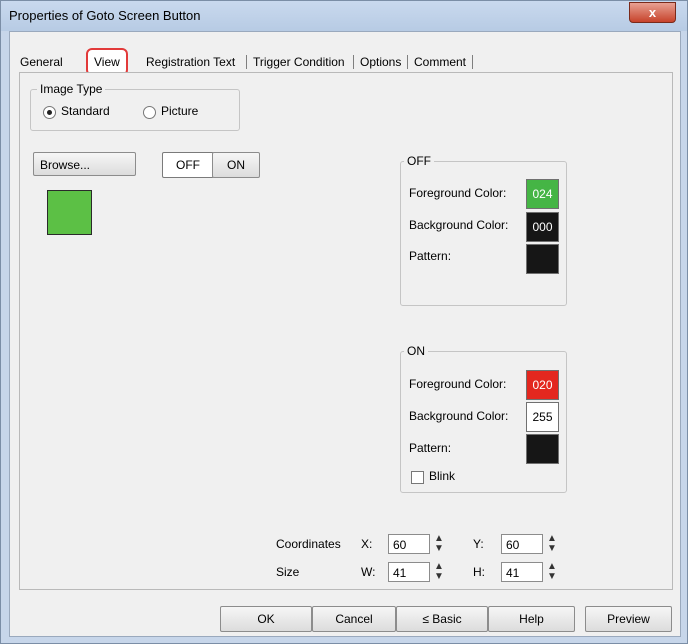  What do you see at coordinates (288, 572) in the screenshot?
I see `size-label: Size` at bounding box center [288, 572].